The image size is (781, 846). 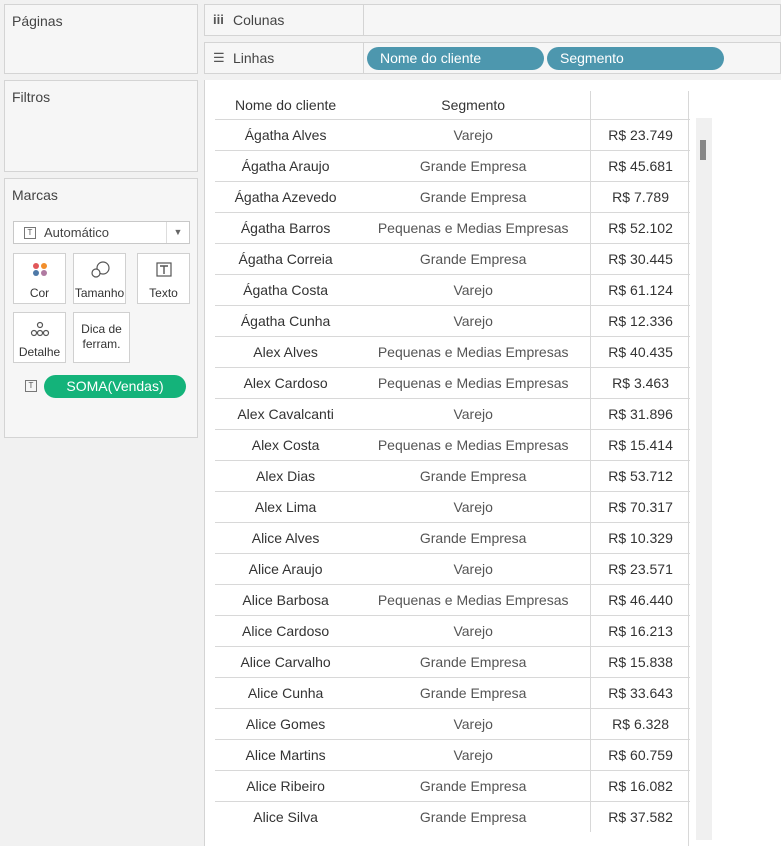 I want to click on cell-sales: R$ 40.435, so click(x=640, y=352).